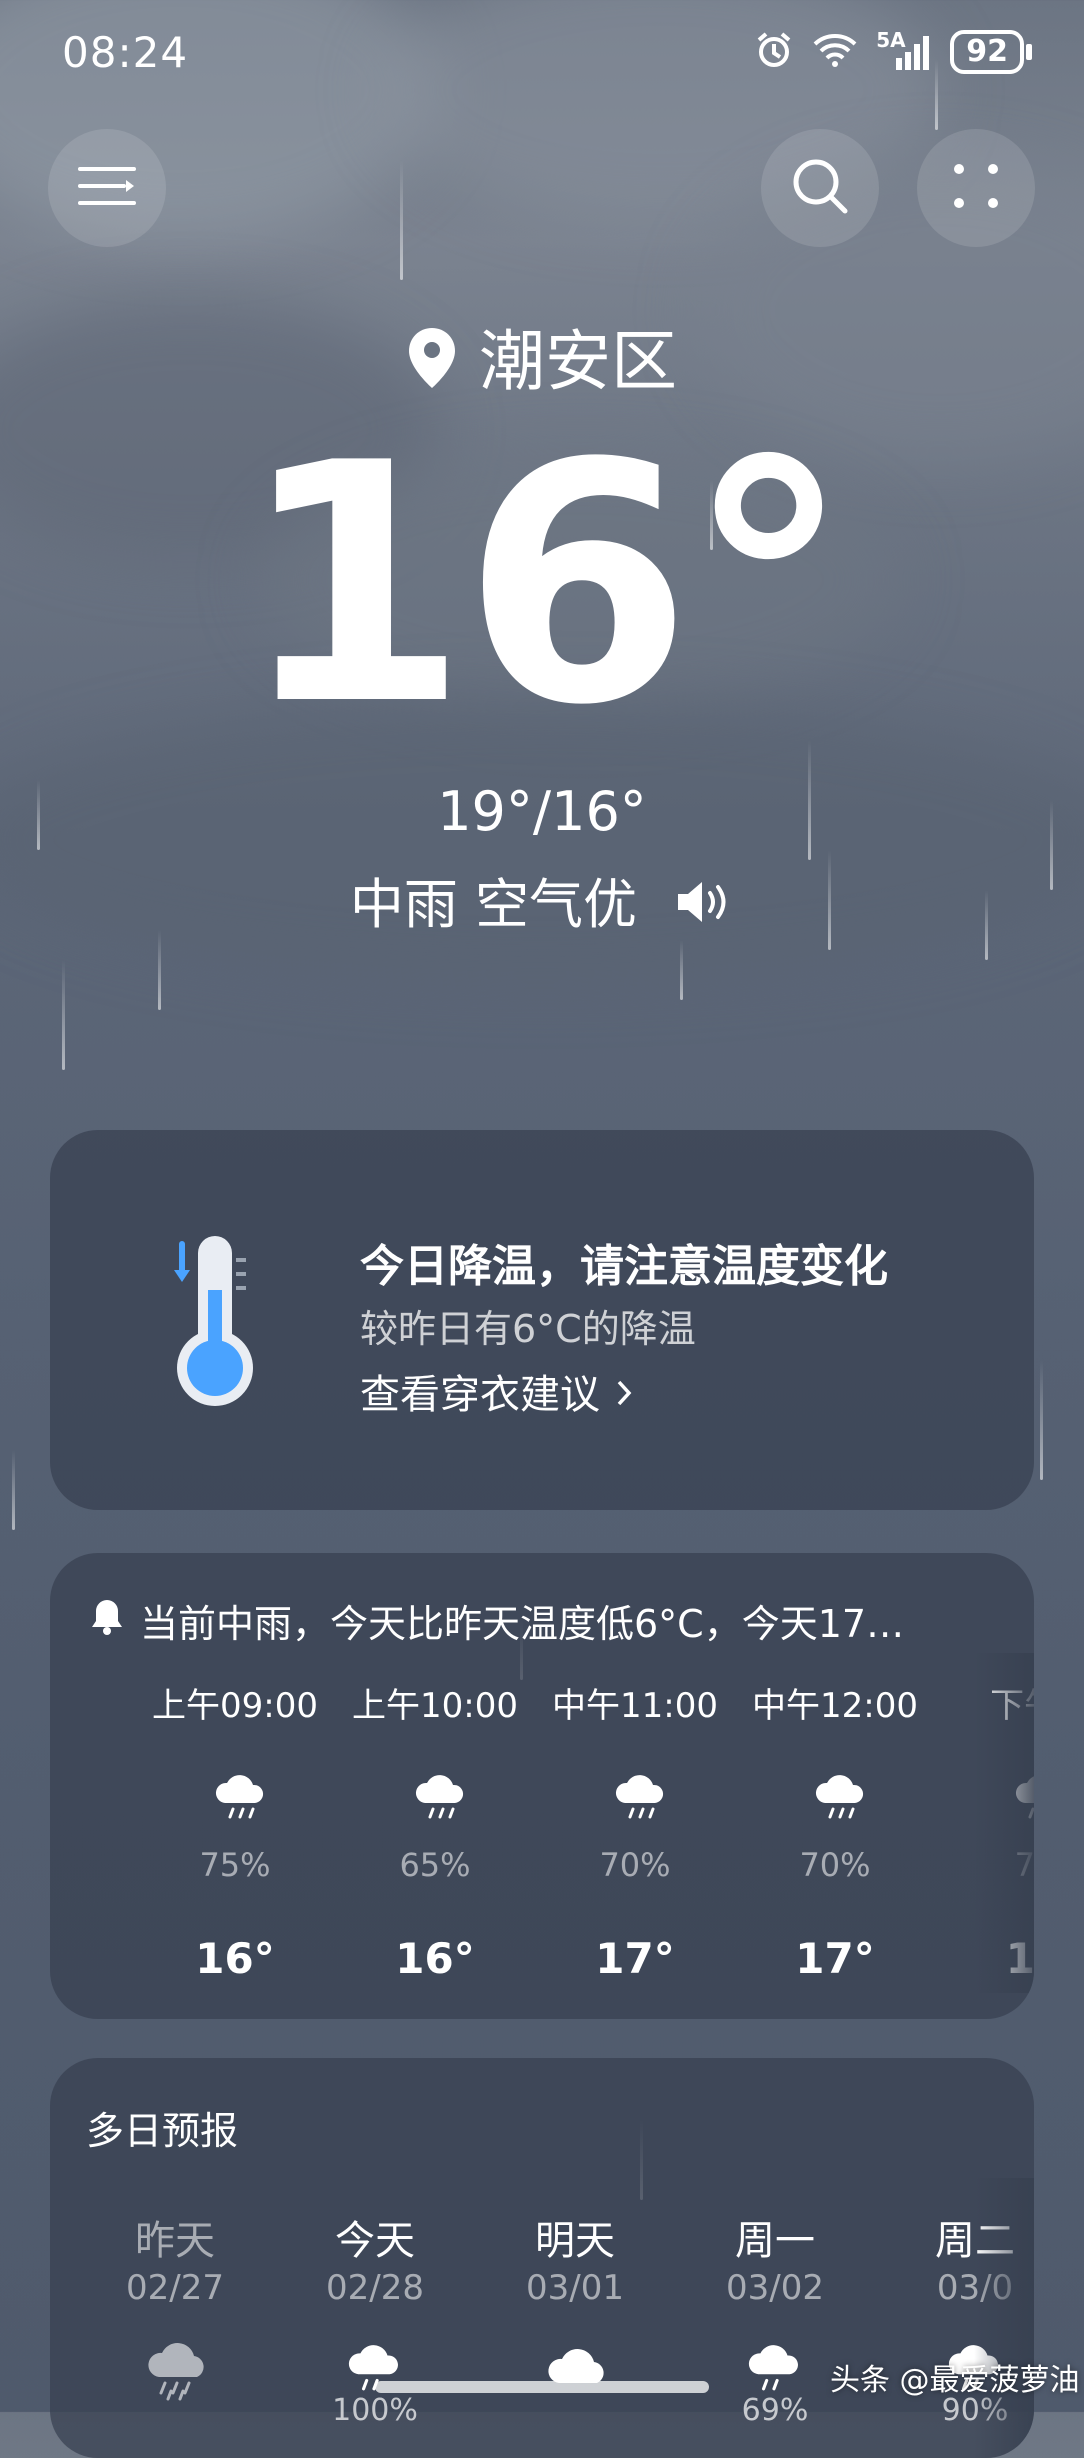  What do you see at coordinates (891, 40) in the screenshot?
I see `network-type-label: 5A` at bounding box center [891, 40].